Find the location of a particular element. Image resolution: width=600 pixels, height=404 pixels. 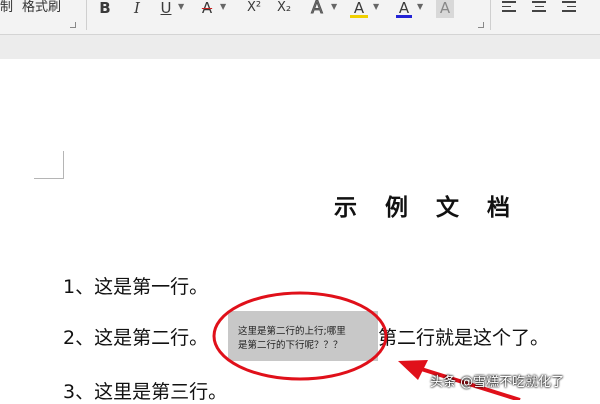

watermark: 头条 @雪糕不吃就化了 is located at coordinates (497, 382).